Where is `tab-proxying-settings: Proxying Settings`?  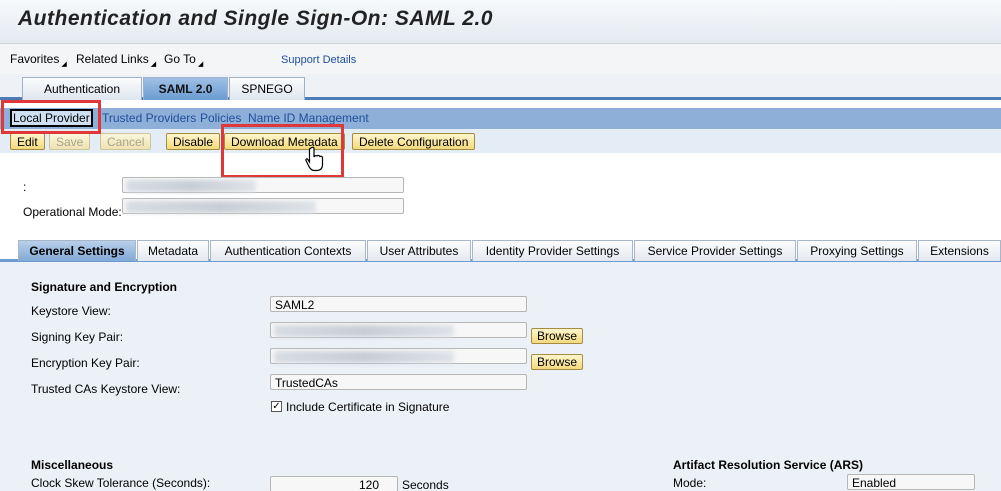
tab-proxying-settings: Proxying Settings is located at coordinates (857, 250).